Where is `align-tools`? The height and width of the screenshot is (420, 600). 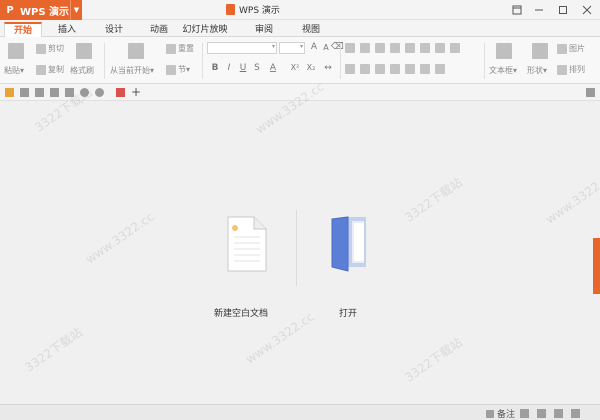
align-tools is located at coordinates (396, 69).